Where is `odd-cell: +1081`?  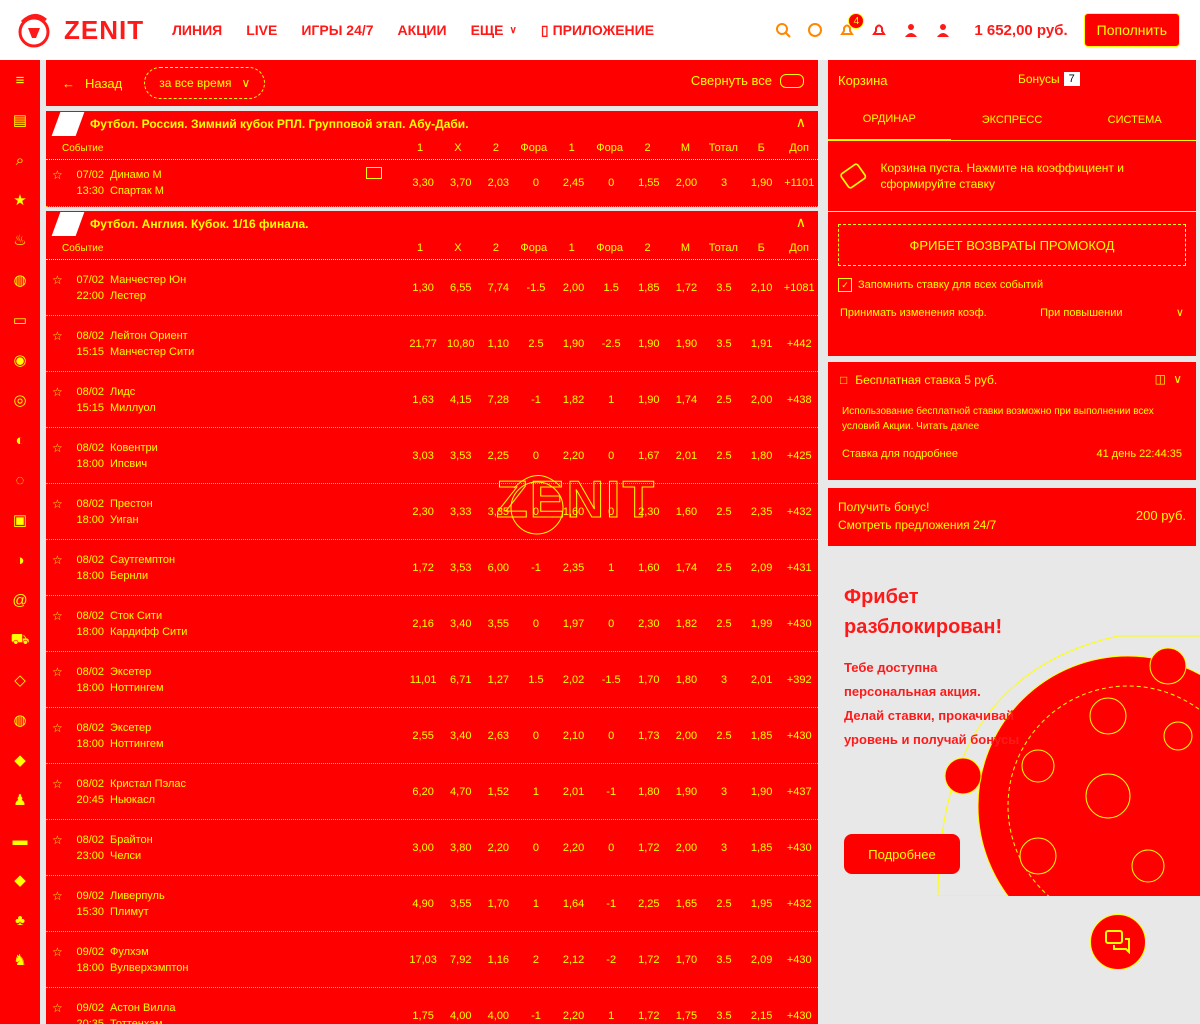
odd-cell: +1081 is located at coordinates (799, 288).